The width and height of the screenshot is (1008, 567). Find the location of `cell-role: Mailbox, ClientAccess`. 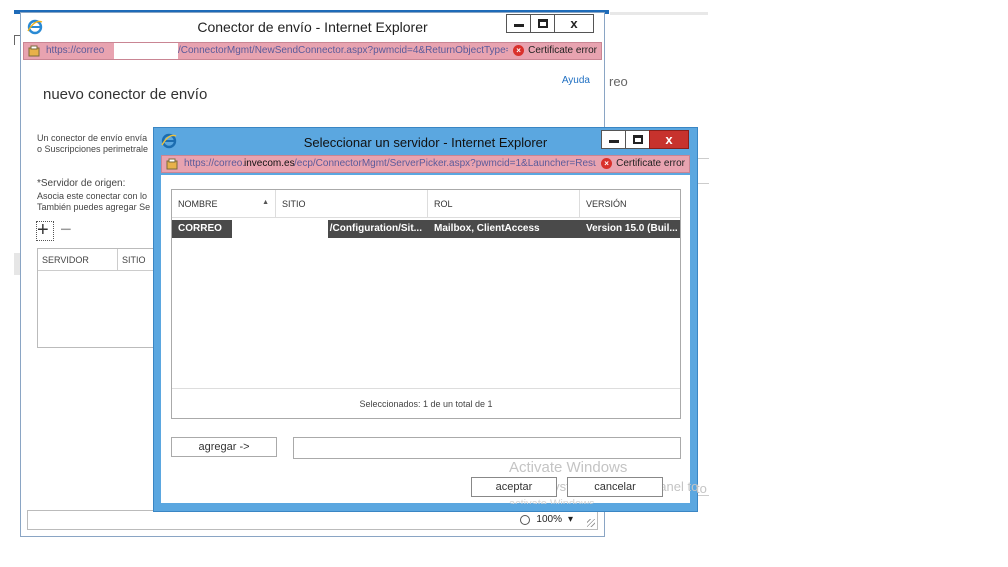

cell-role: Mailbox, ClientAccess is located at coordinates (487, 228).